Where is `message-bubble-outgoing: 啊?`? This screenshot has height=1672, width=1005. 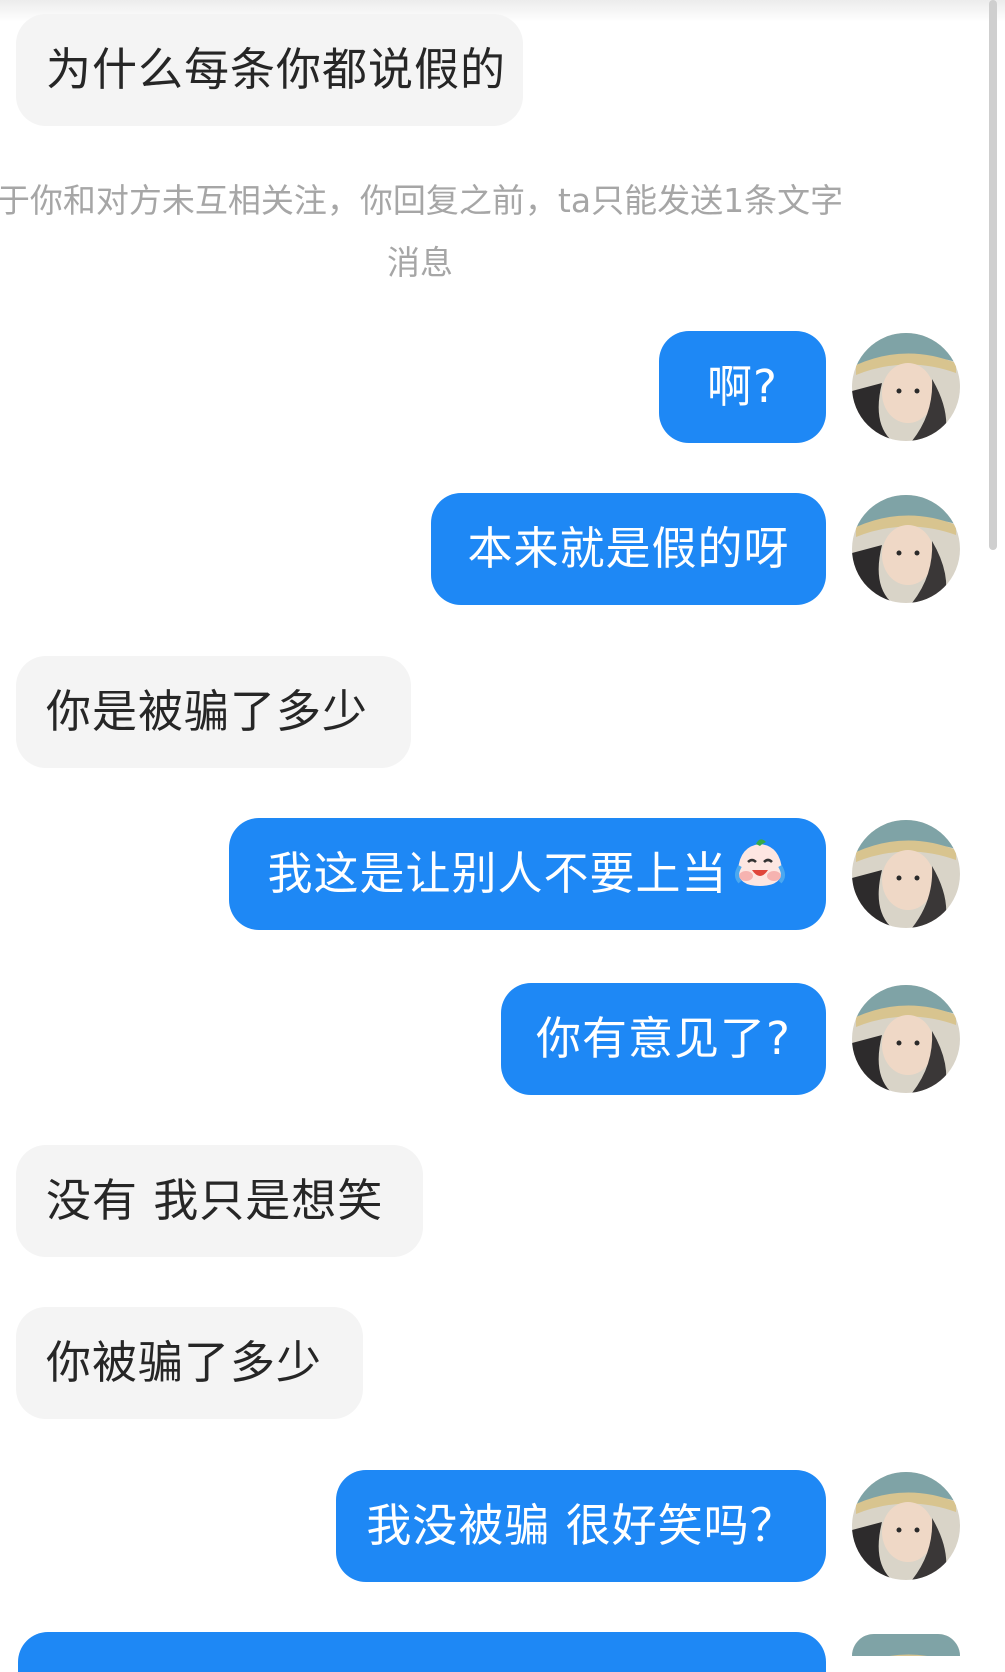 message-bubble-outgoing: 啊? is located at coordinates (742, 387).